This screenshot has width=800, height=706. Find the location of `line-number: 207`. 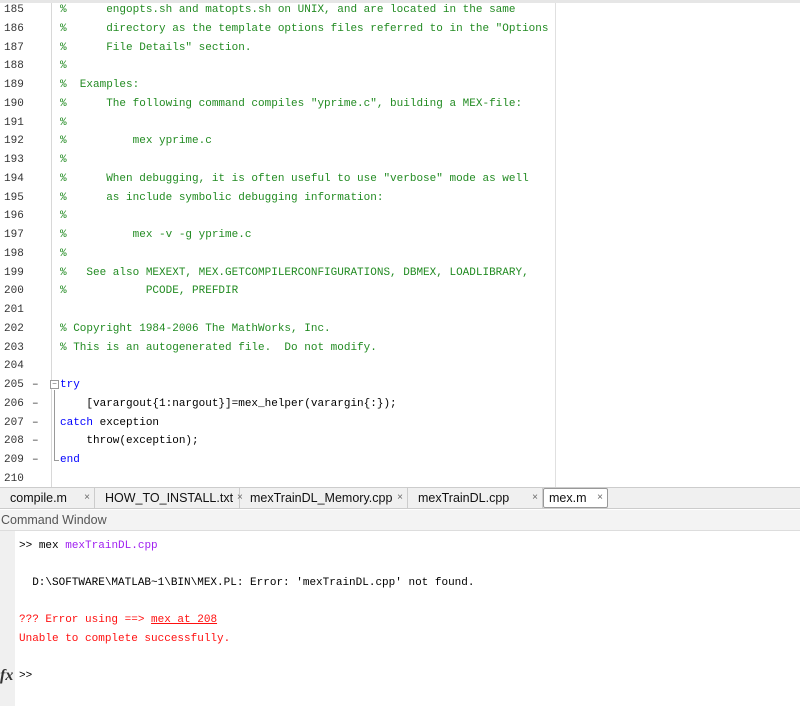

line-number: 207 is located at coordinates (14, 422).